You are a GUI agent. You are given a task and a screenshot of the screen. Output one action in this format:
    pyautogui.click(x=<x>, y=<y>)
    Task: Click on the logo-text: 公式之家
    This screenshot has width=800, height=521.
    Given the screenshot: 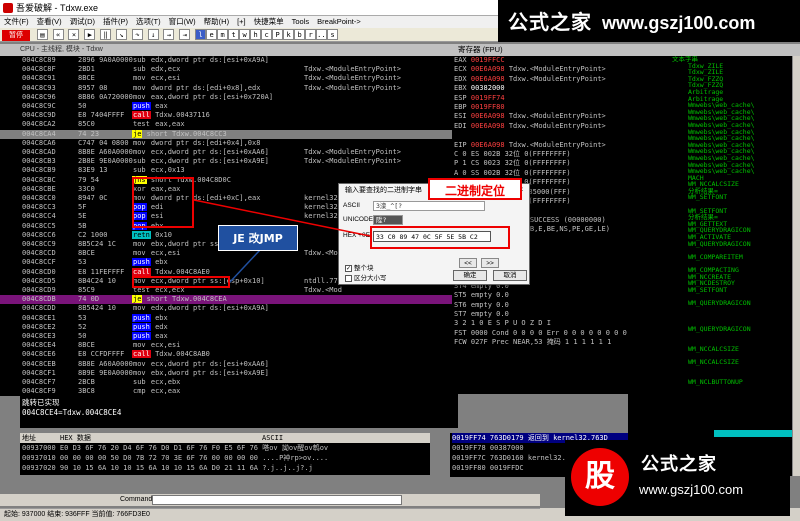 What is the action you would take?
    pyautogui.click(x=679, y=464)
    